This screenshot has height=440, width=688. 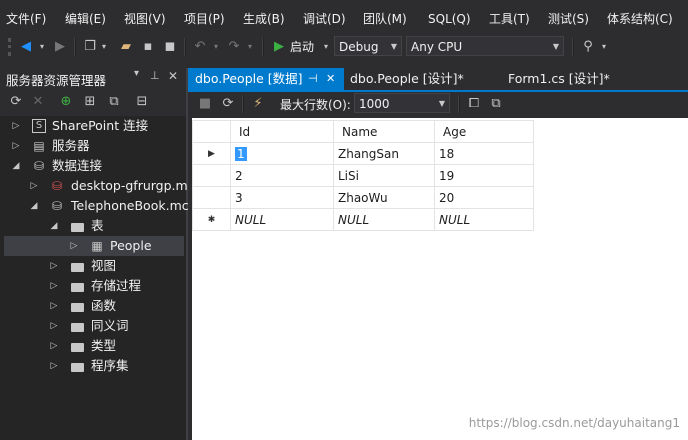 What do you see at coordinates (384, 175) in the screenshot?
I see `cell-name: LiSi` at bounding box center [384, 175].